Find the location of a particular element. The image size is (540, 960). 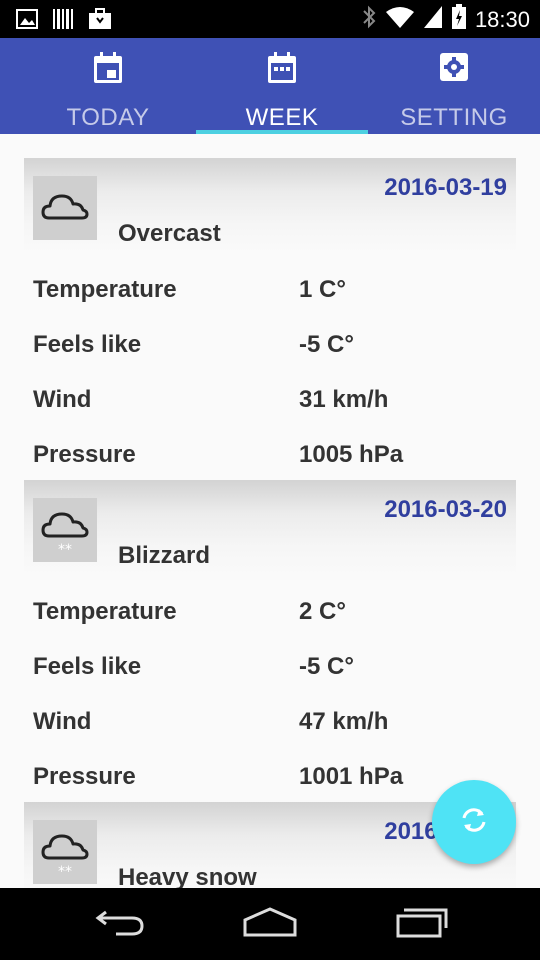

navigation-bar is located at coordinates (270, 924).